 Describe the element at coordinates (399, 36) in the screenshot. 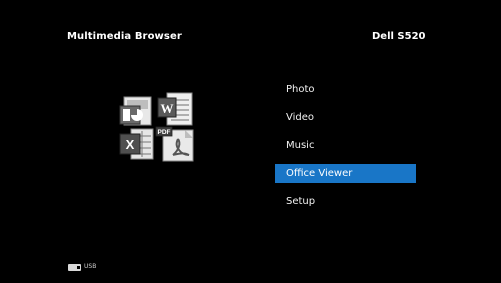

I see `device-model-label: Dell S520` at that location.